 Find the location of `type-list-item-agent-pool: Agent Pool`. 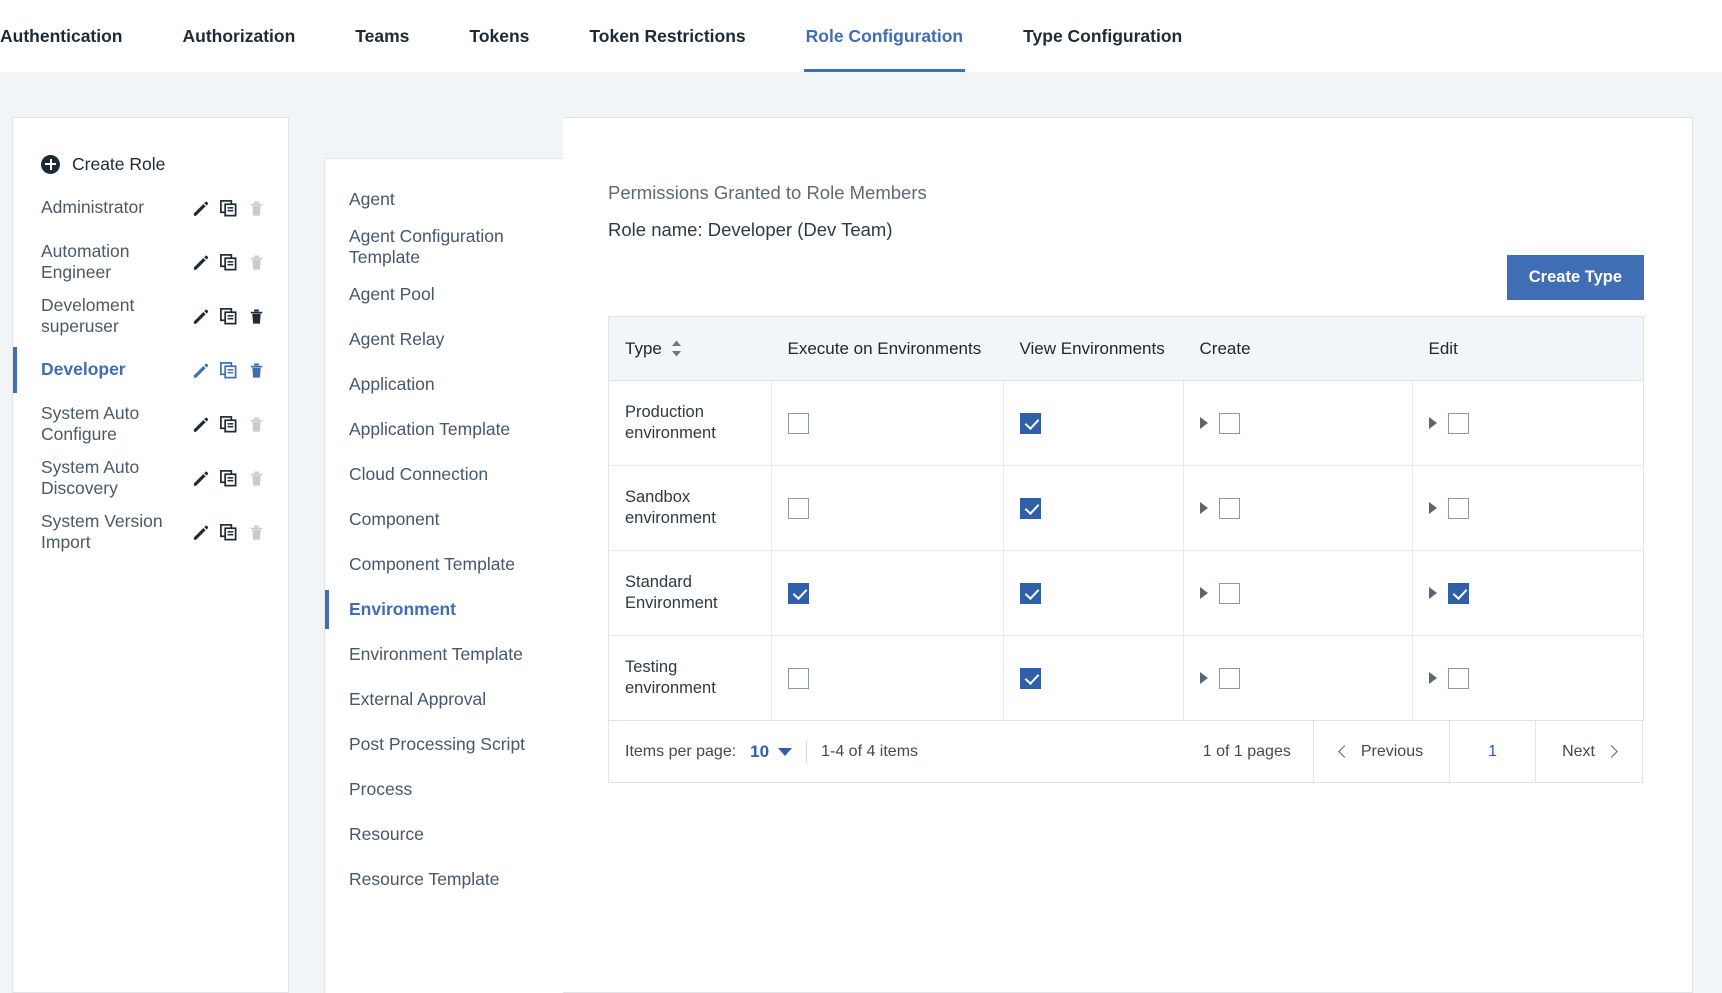

type-list-item-agent-pool: Agent Pool is located at coordinates (444, 294).